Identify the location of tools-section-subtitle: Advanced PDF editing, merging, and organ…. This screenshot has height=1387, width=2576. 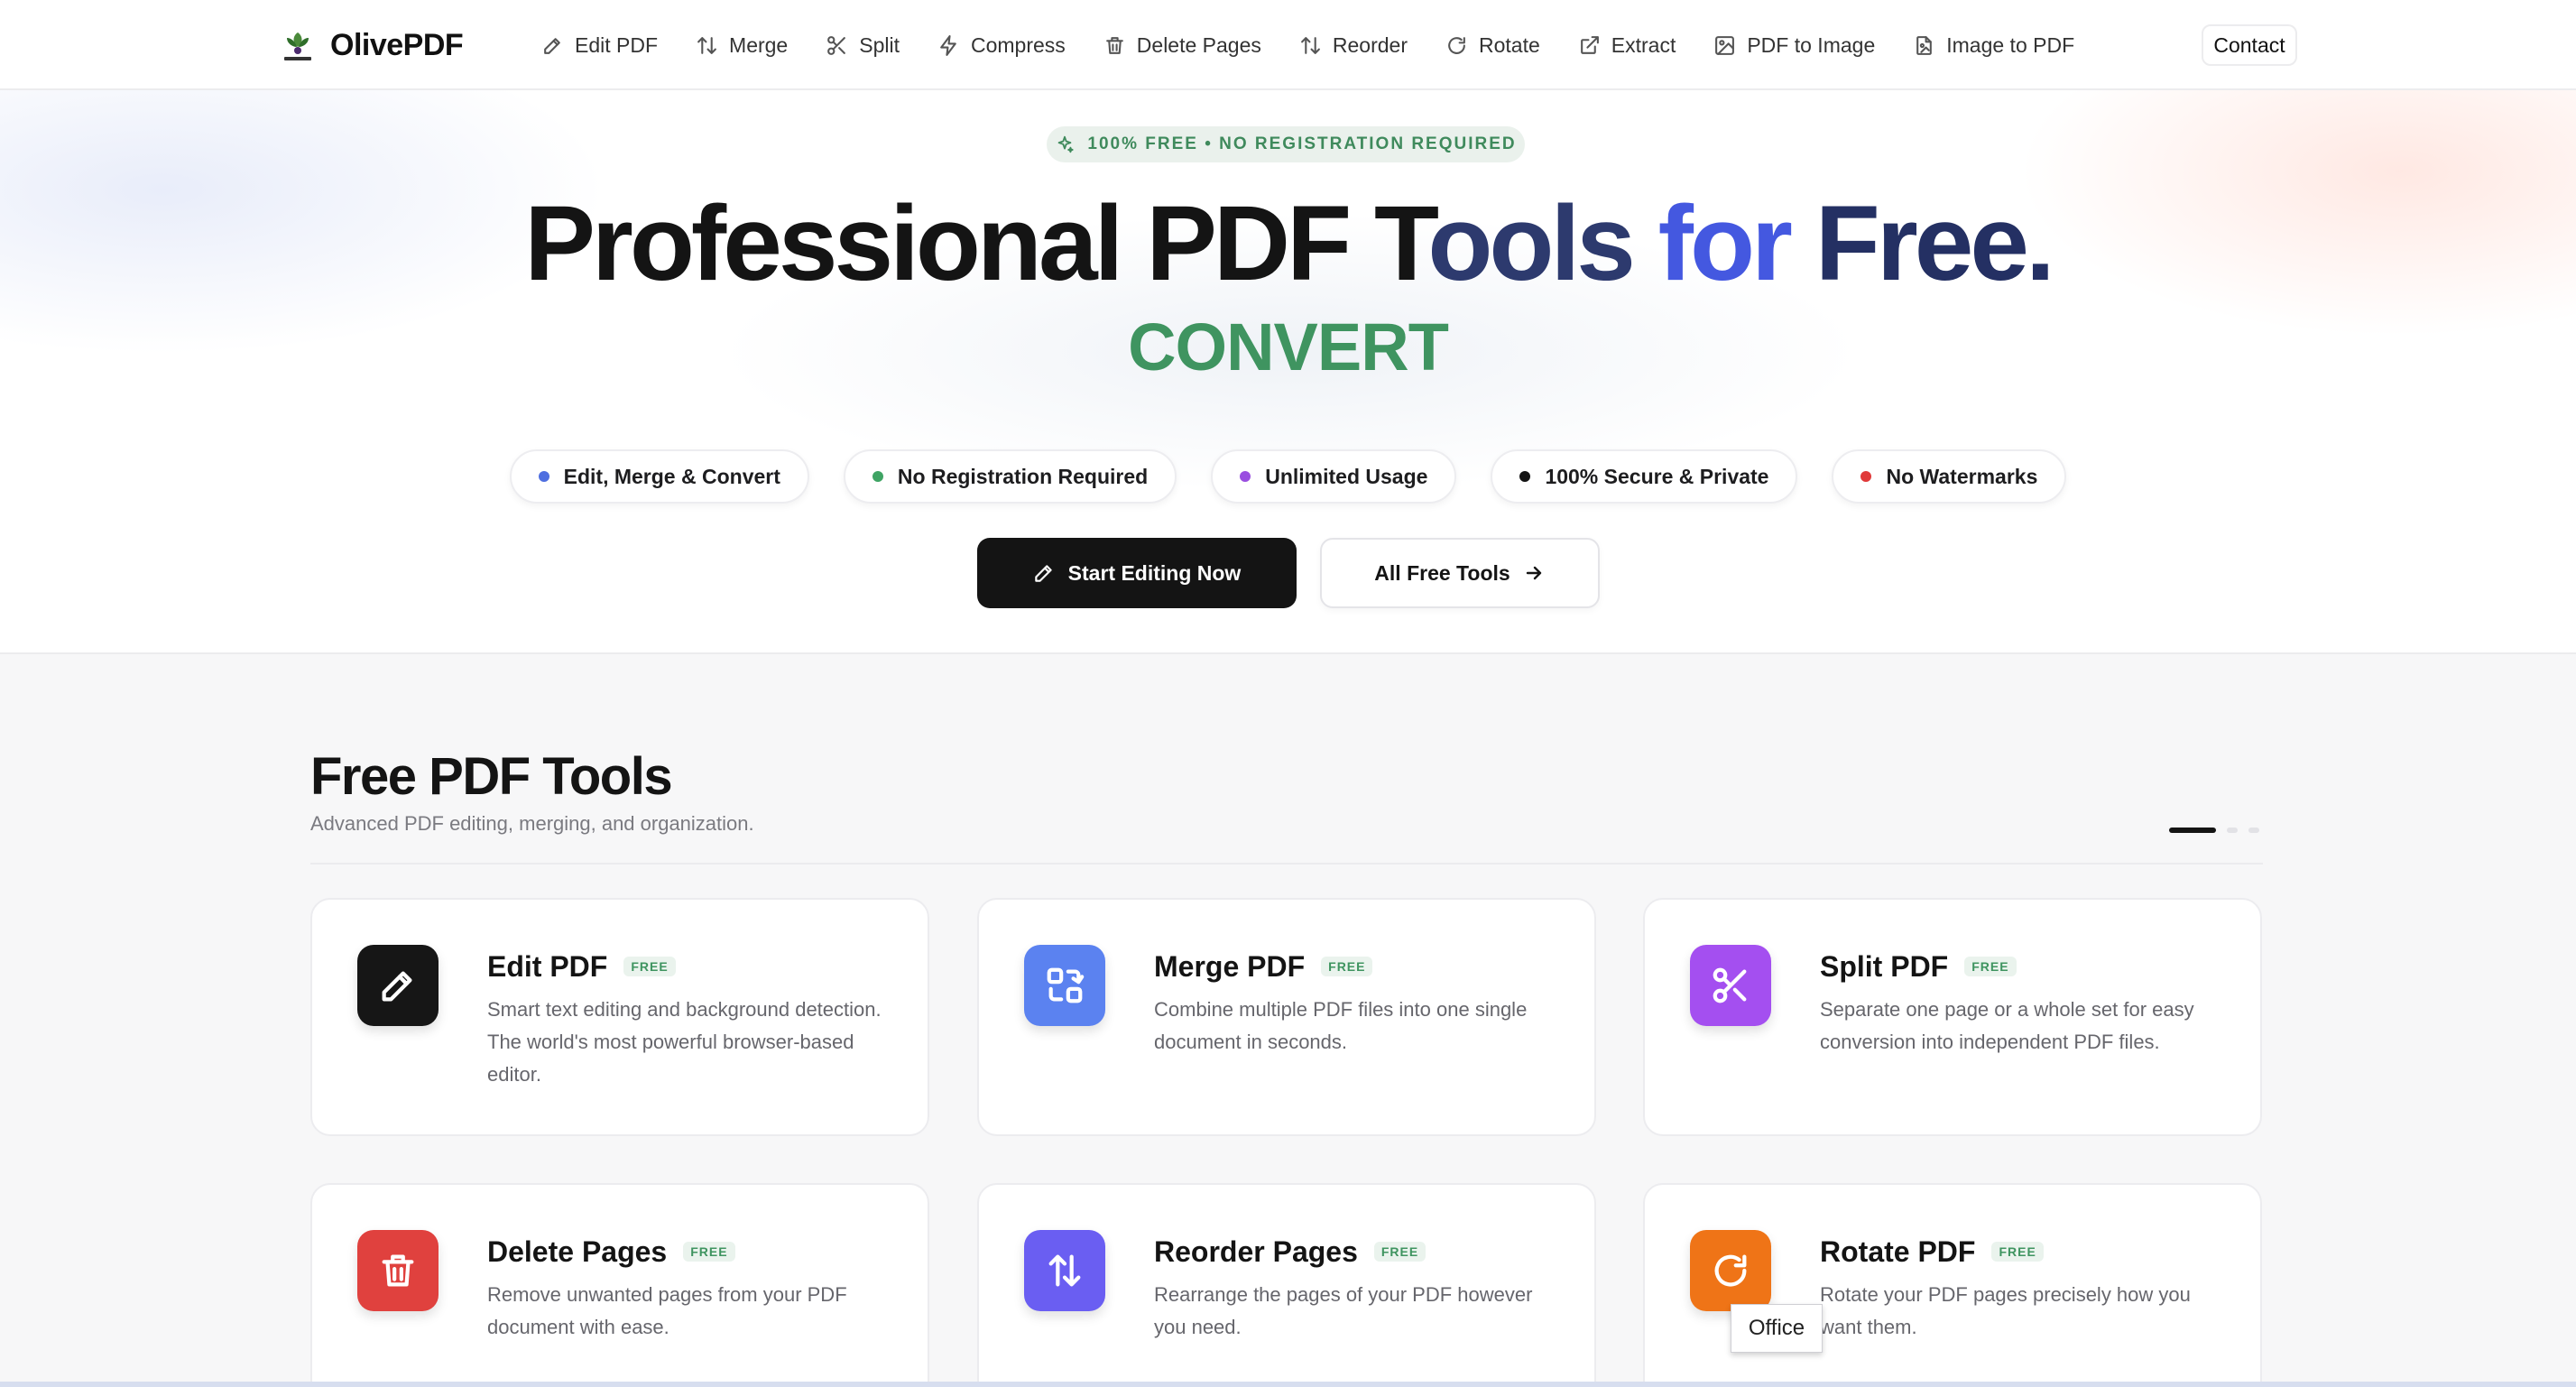
(532, 823).